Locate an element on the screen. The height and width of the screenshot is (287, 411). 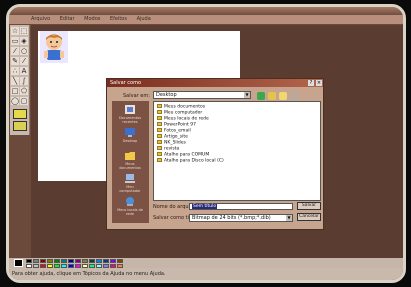
shortcut-icon is located at coordinates (159, 160).